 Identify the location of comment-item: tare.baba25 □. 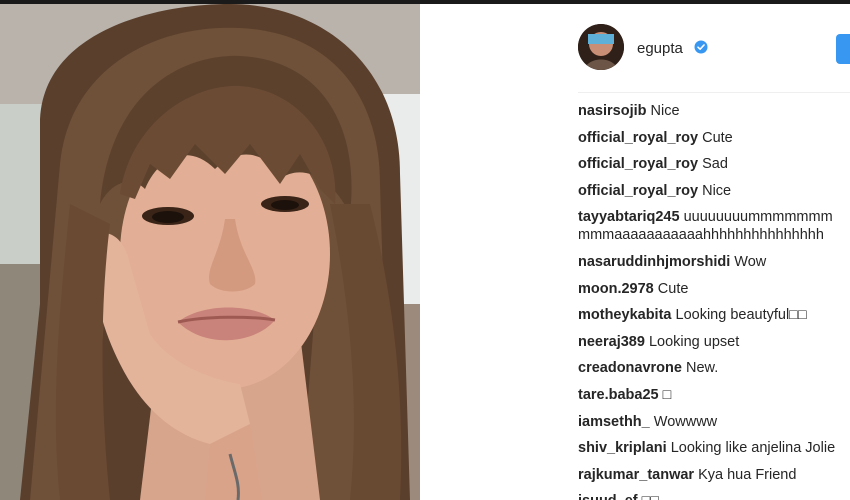
(714, 395).